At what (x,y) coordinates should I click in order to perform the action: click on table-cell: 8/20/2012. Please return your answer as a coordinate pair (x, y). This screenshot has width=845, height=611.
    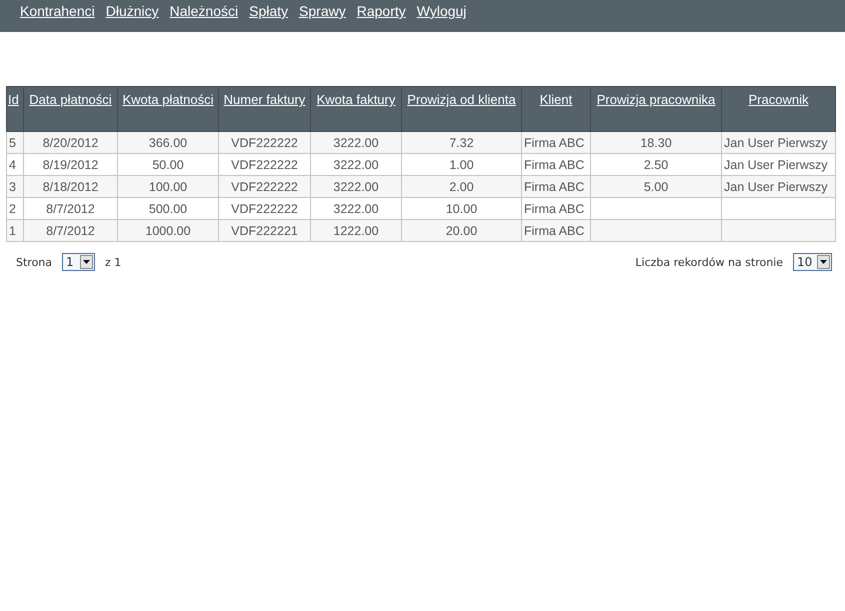
    Looking at the image, I should click on (71, 143).